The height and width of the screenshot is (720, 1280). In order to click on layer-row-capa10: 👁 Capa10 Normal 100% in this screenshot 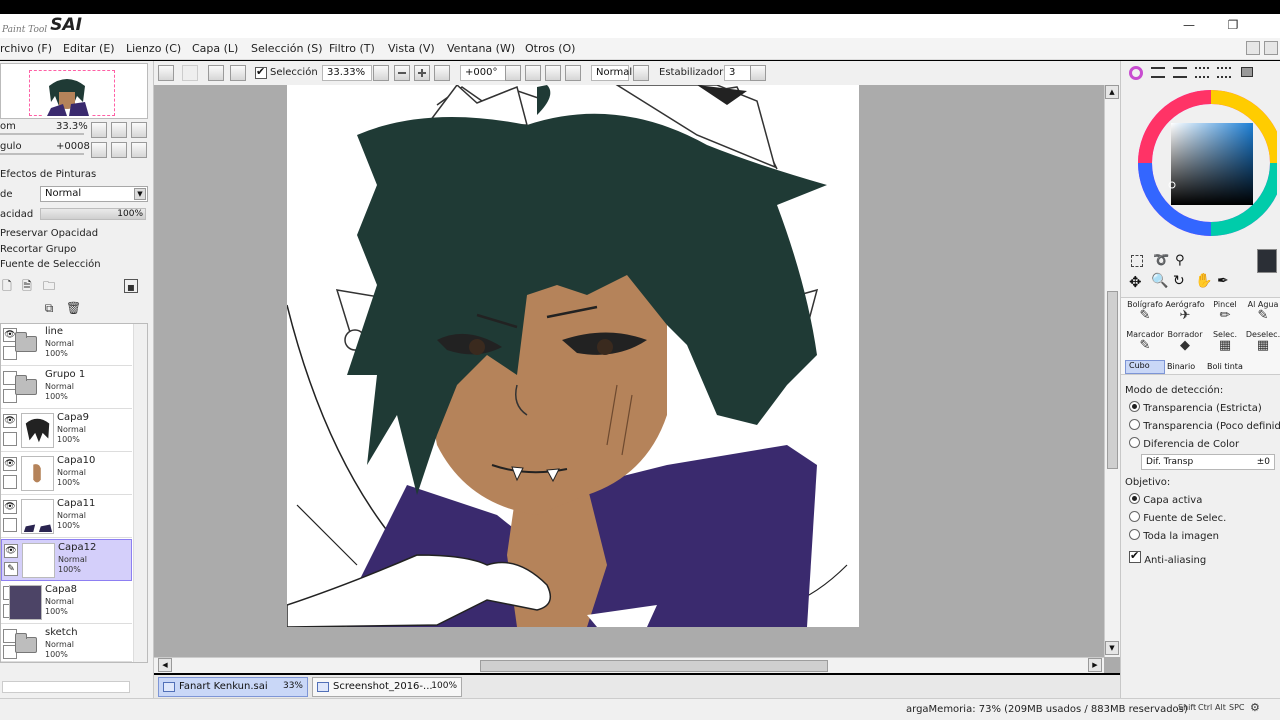, I will do `click(66, 474)`.